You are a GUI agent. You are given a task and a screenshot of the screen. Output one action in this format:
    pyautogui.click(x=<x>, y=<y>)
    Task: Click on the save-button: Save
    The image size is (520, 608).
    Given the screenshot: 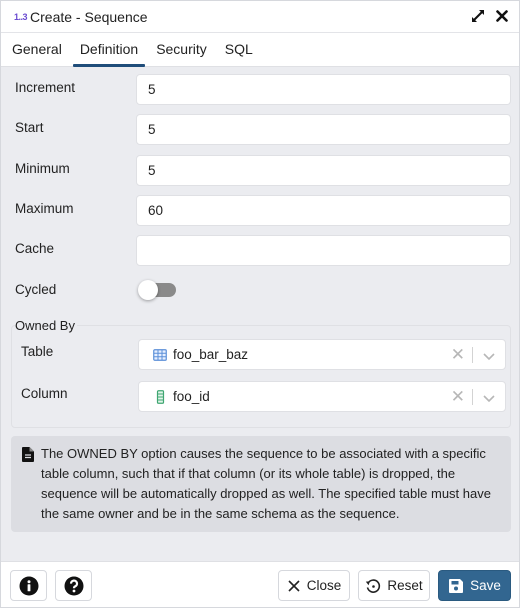 What is the action you would take?
    pyautogui.click(x=474, y=585)
    